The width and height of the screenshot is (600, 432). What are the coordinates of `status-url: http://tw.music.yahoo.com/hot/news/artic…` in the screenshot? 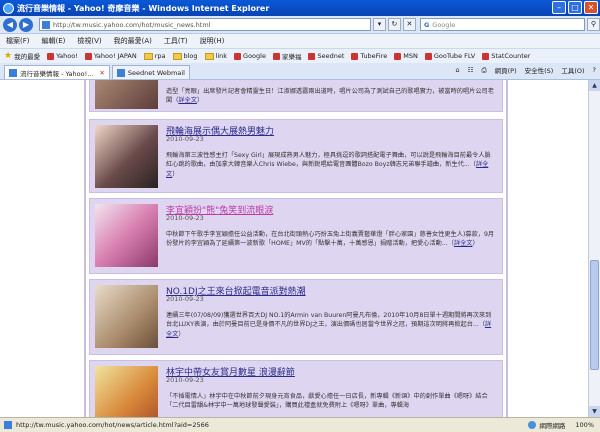 It's located at (112, 425).